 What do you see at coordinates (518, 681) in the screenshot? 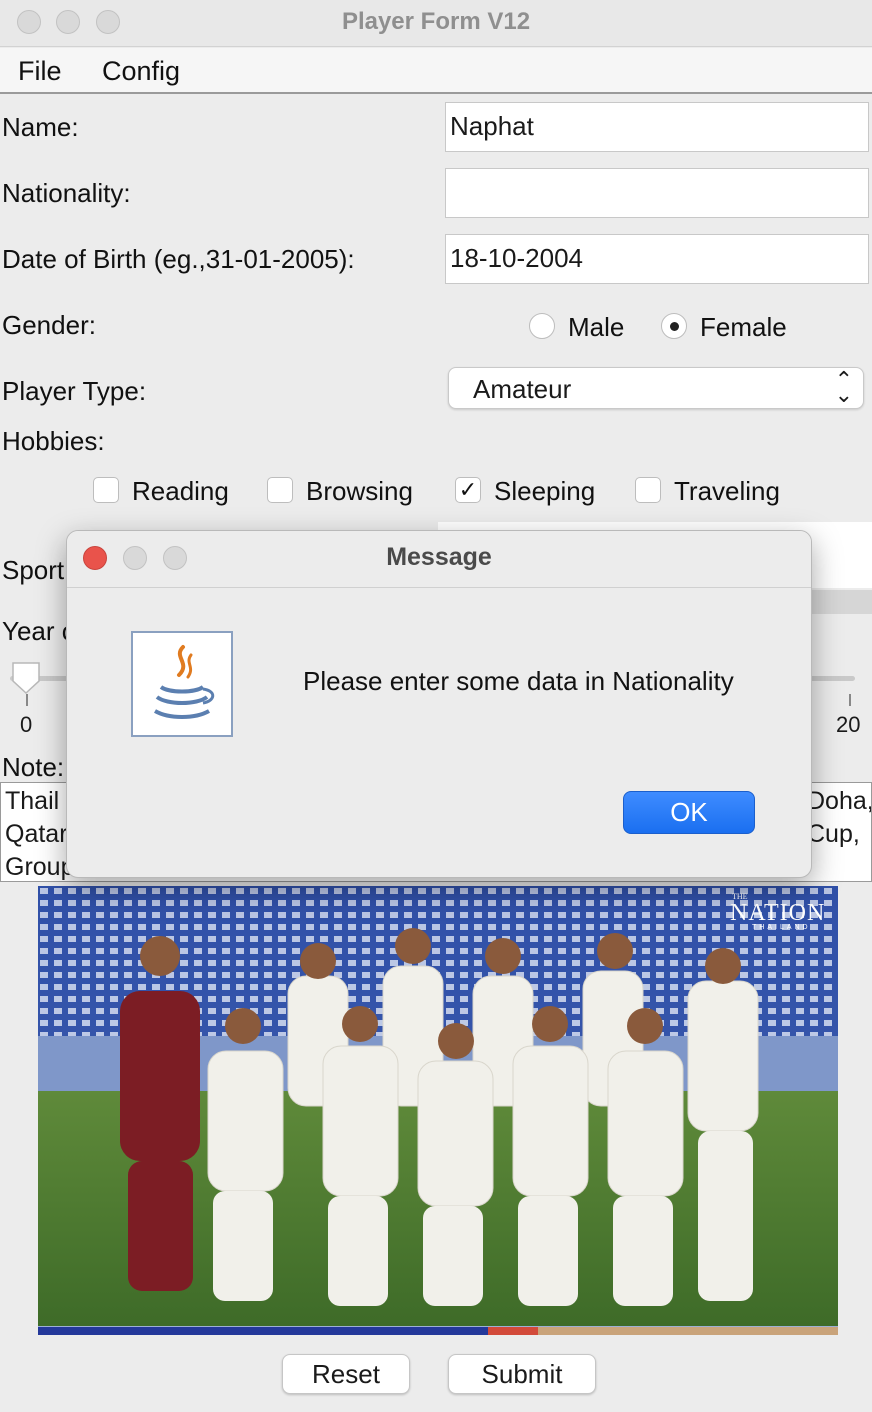
I see `dialog-message: Please enter some data in Nationality` at bounding box center [518, 681].